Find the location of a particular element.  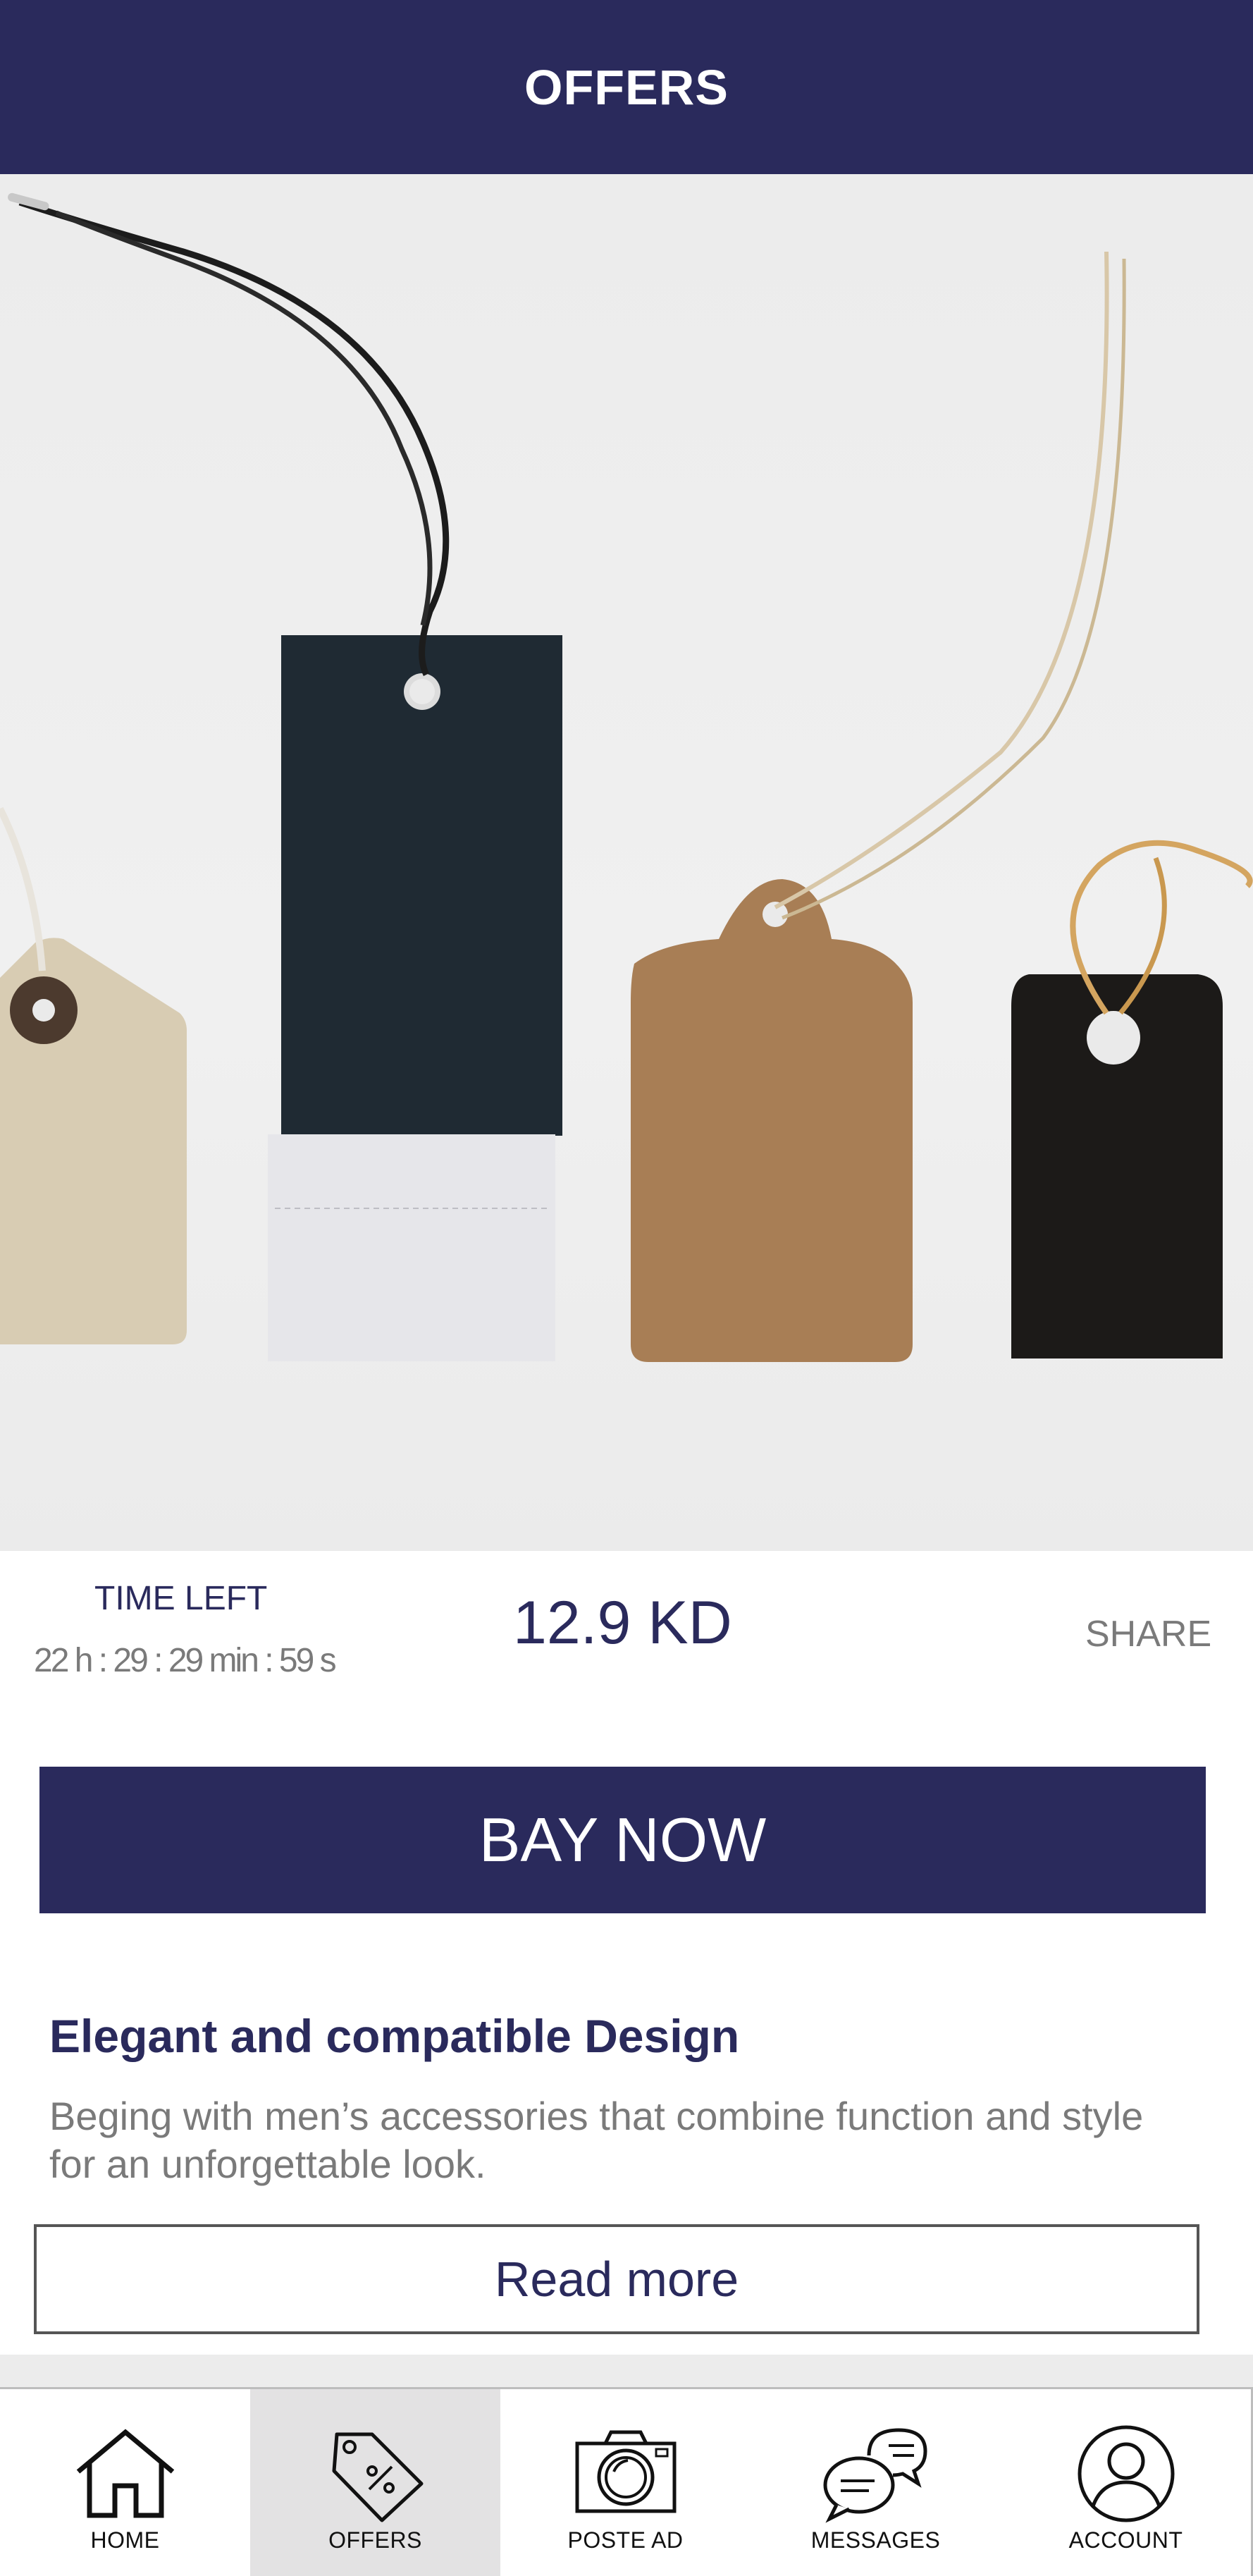

app-header: OFFERS is located at coordinates (626, 87).